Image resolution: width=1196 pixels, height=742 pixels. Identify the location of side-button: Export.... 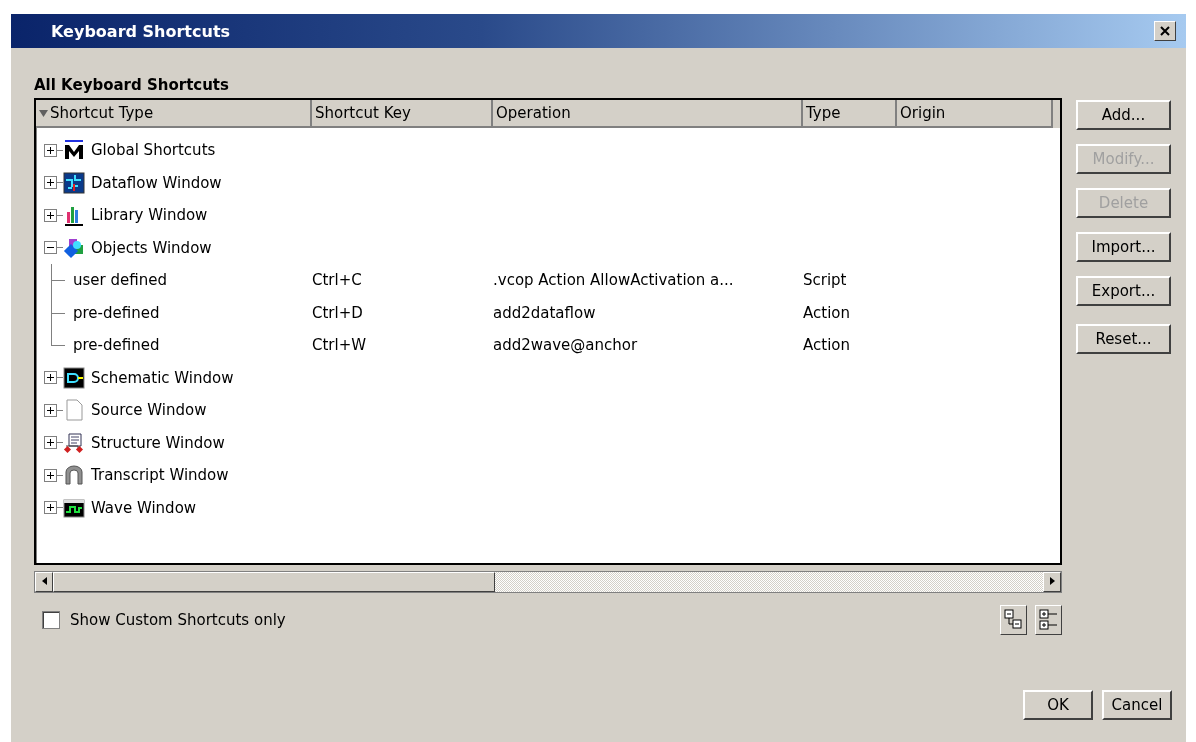
(1123, 291).